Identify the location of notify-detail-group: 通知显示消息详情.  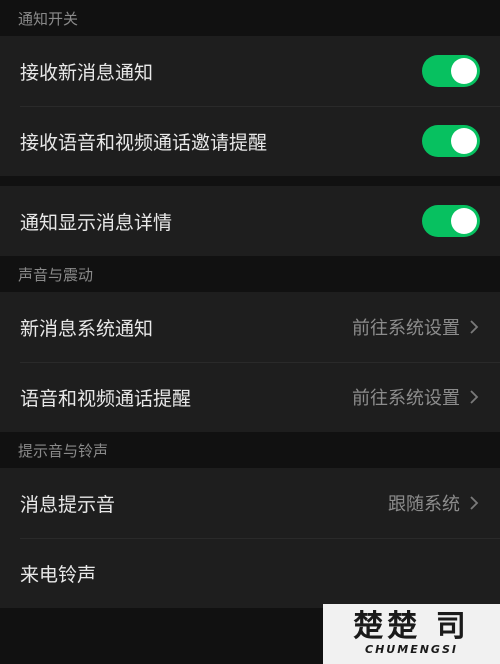
(250, 221).